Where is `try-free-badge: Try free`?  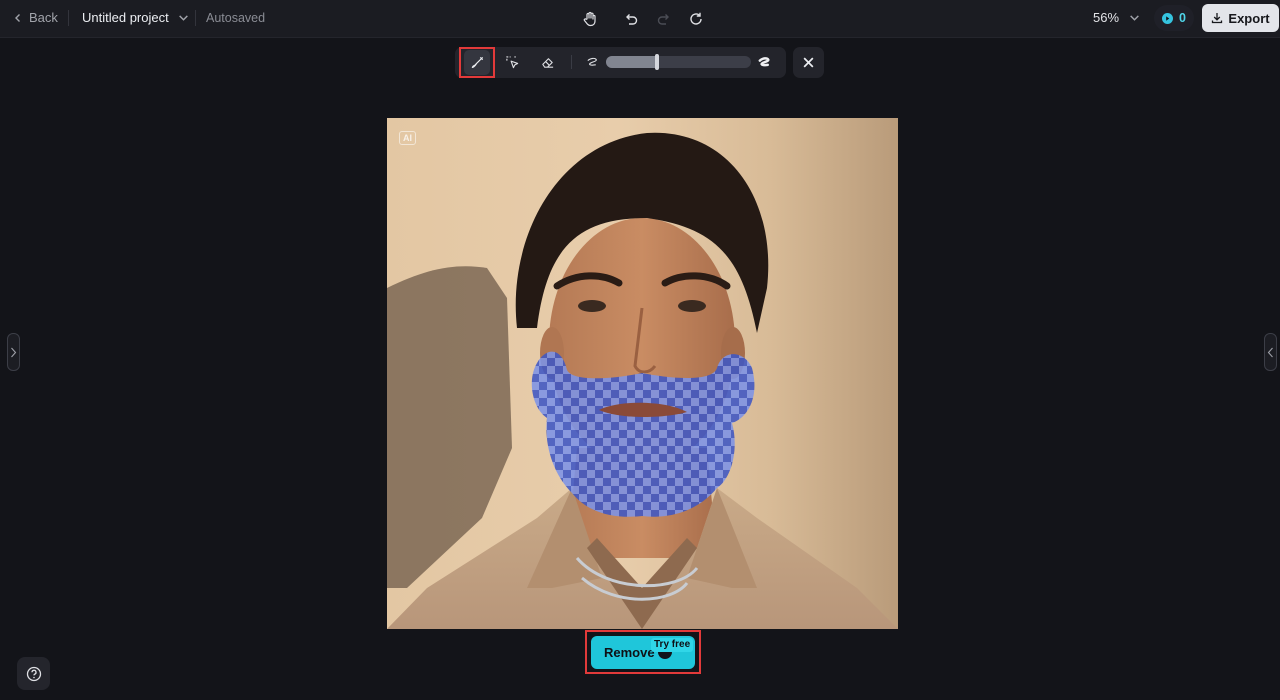
try-free-badge: Try free is located at coordinates (672, 645).